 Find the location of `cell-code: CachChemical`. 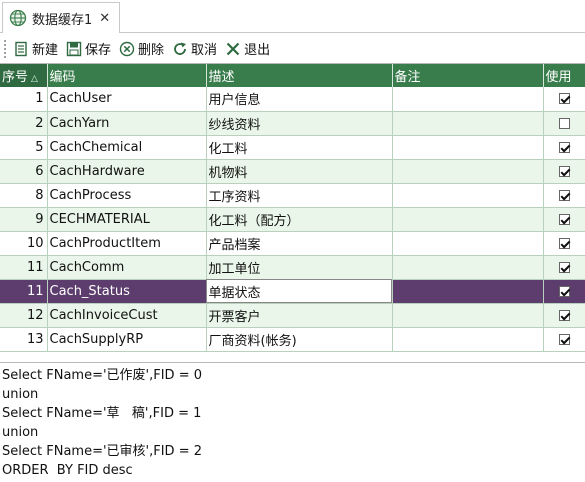

cell-code: CachChemical is located at coordinates (127, 147).